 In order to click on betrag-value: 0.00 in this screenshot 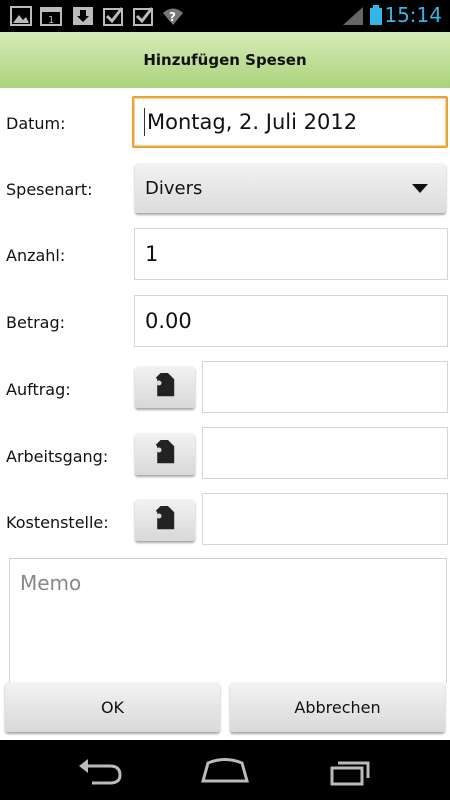, I will do `click(168, 321)`.